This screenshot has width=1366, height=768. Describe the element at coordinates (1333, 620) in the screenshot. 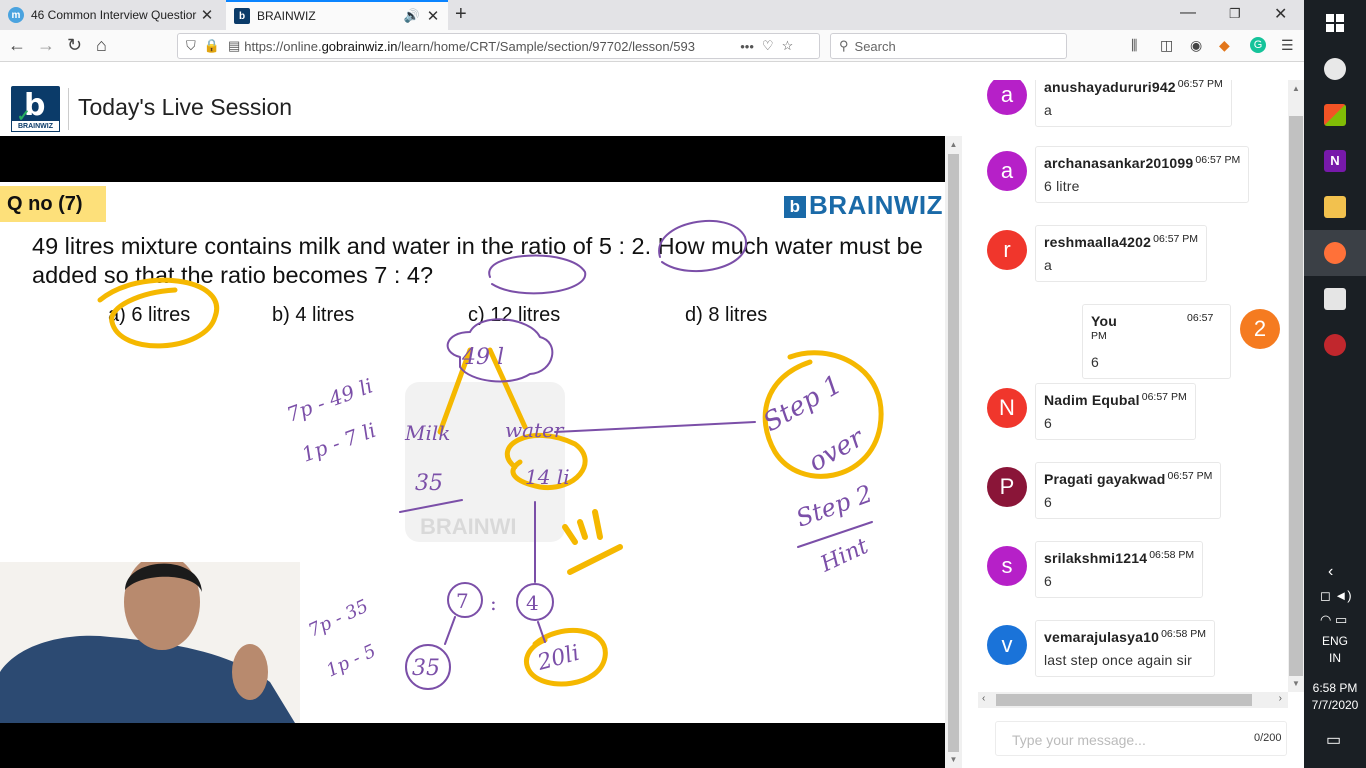

I see `network-icon: ◠ ▭` at that location.